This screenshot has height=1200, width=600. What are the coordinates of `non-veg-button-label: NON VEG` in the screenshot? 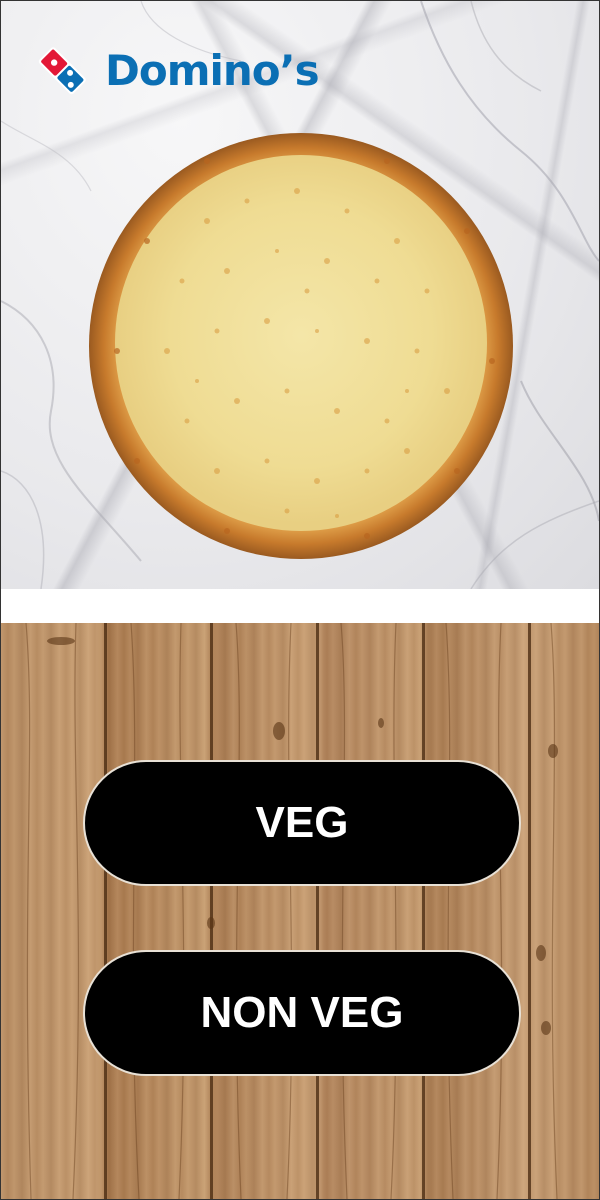 It's located at (302, 1012).